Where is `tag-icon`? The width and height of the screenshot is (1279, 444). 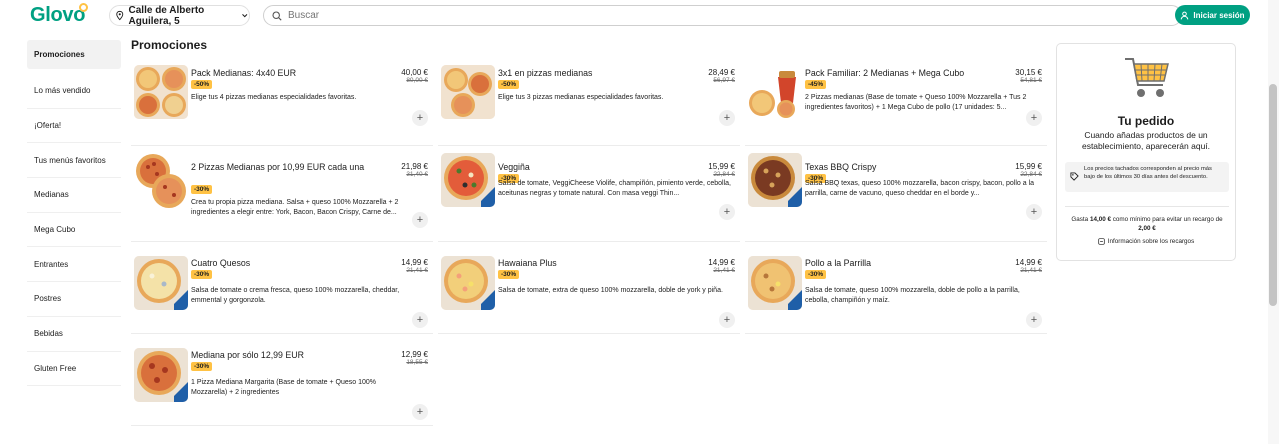
tag-icon is located at coordinates (1074, 176).